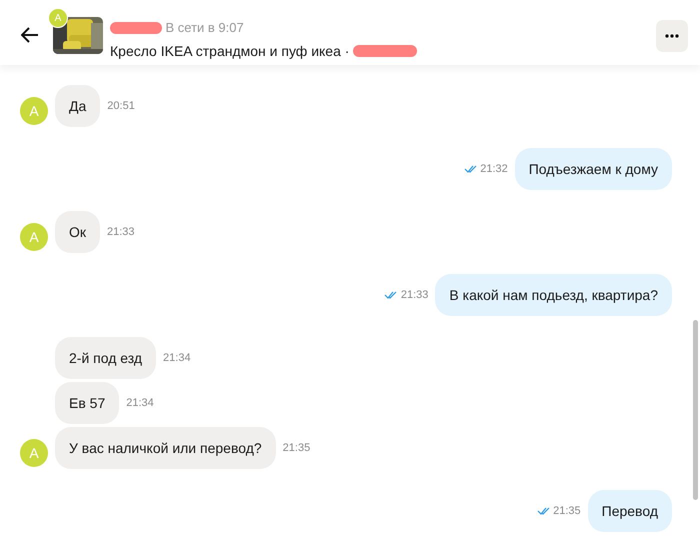  Describe the element at coordinates (77, 232) in the screenshot. I see `message-bubble: Ок` at that location.